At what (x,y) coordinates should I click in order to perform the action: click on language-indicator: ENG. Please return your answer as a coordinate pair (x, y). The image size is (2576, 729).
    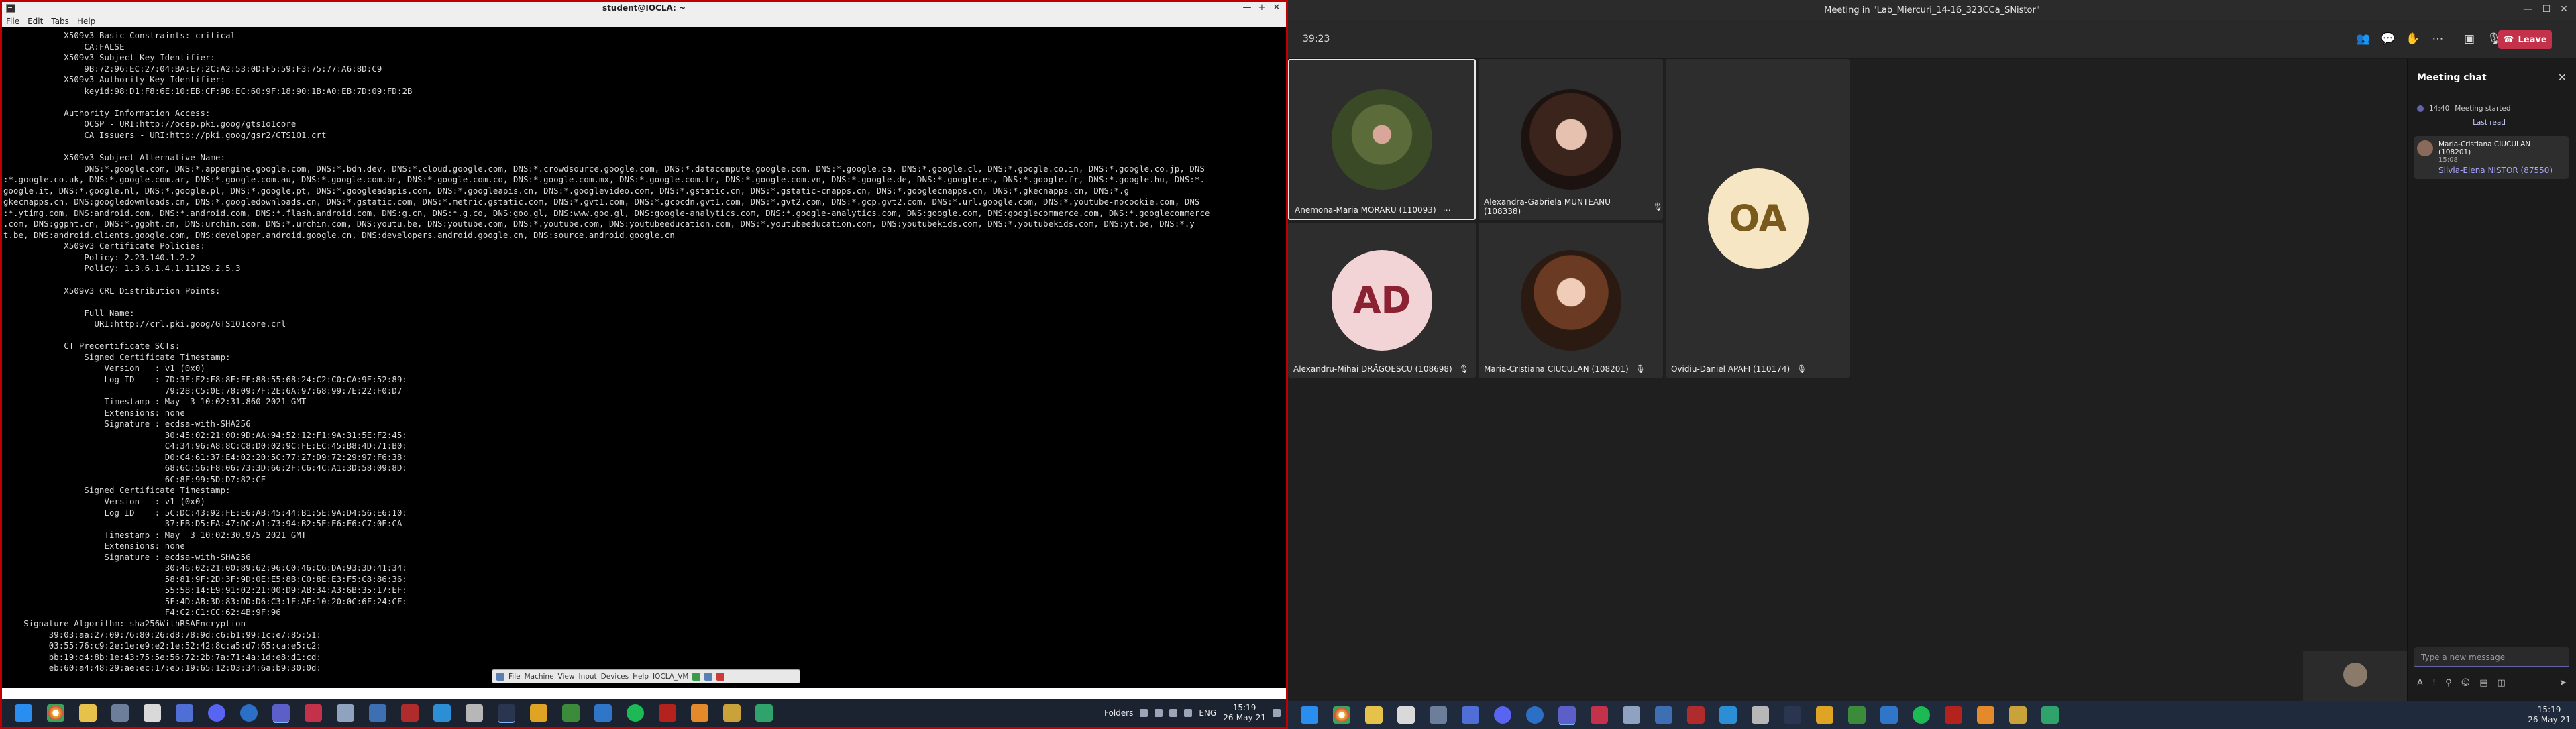
    Looking at the image, I should click on (1207, 713).